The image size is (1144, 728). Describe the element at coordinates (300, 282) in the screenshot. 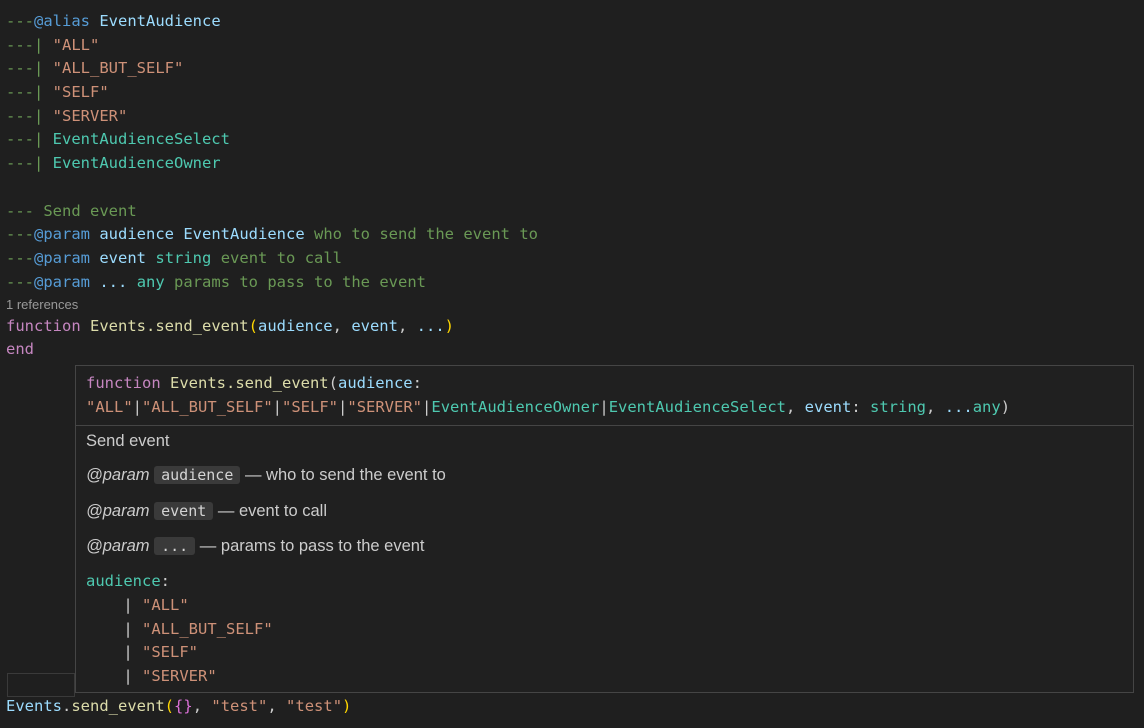

I see `param-desc: params to pass to the event` at that location.